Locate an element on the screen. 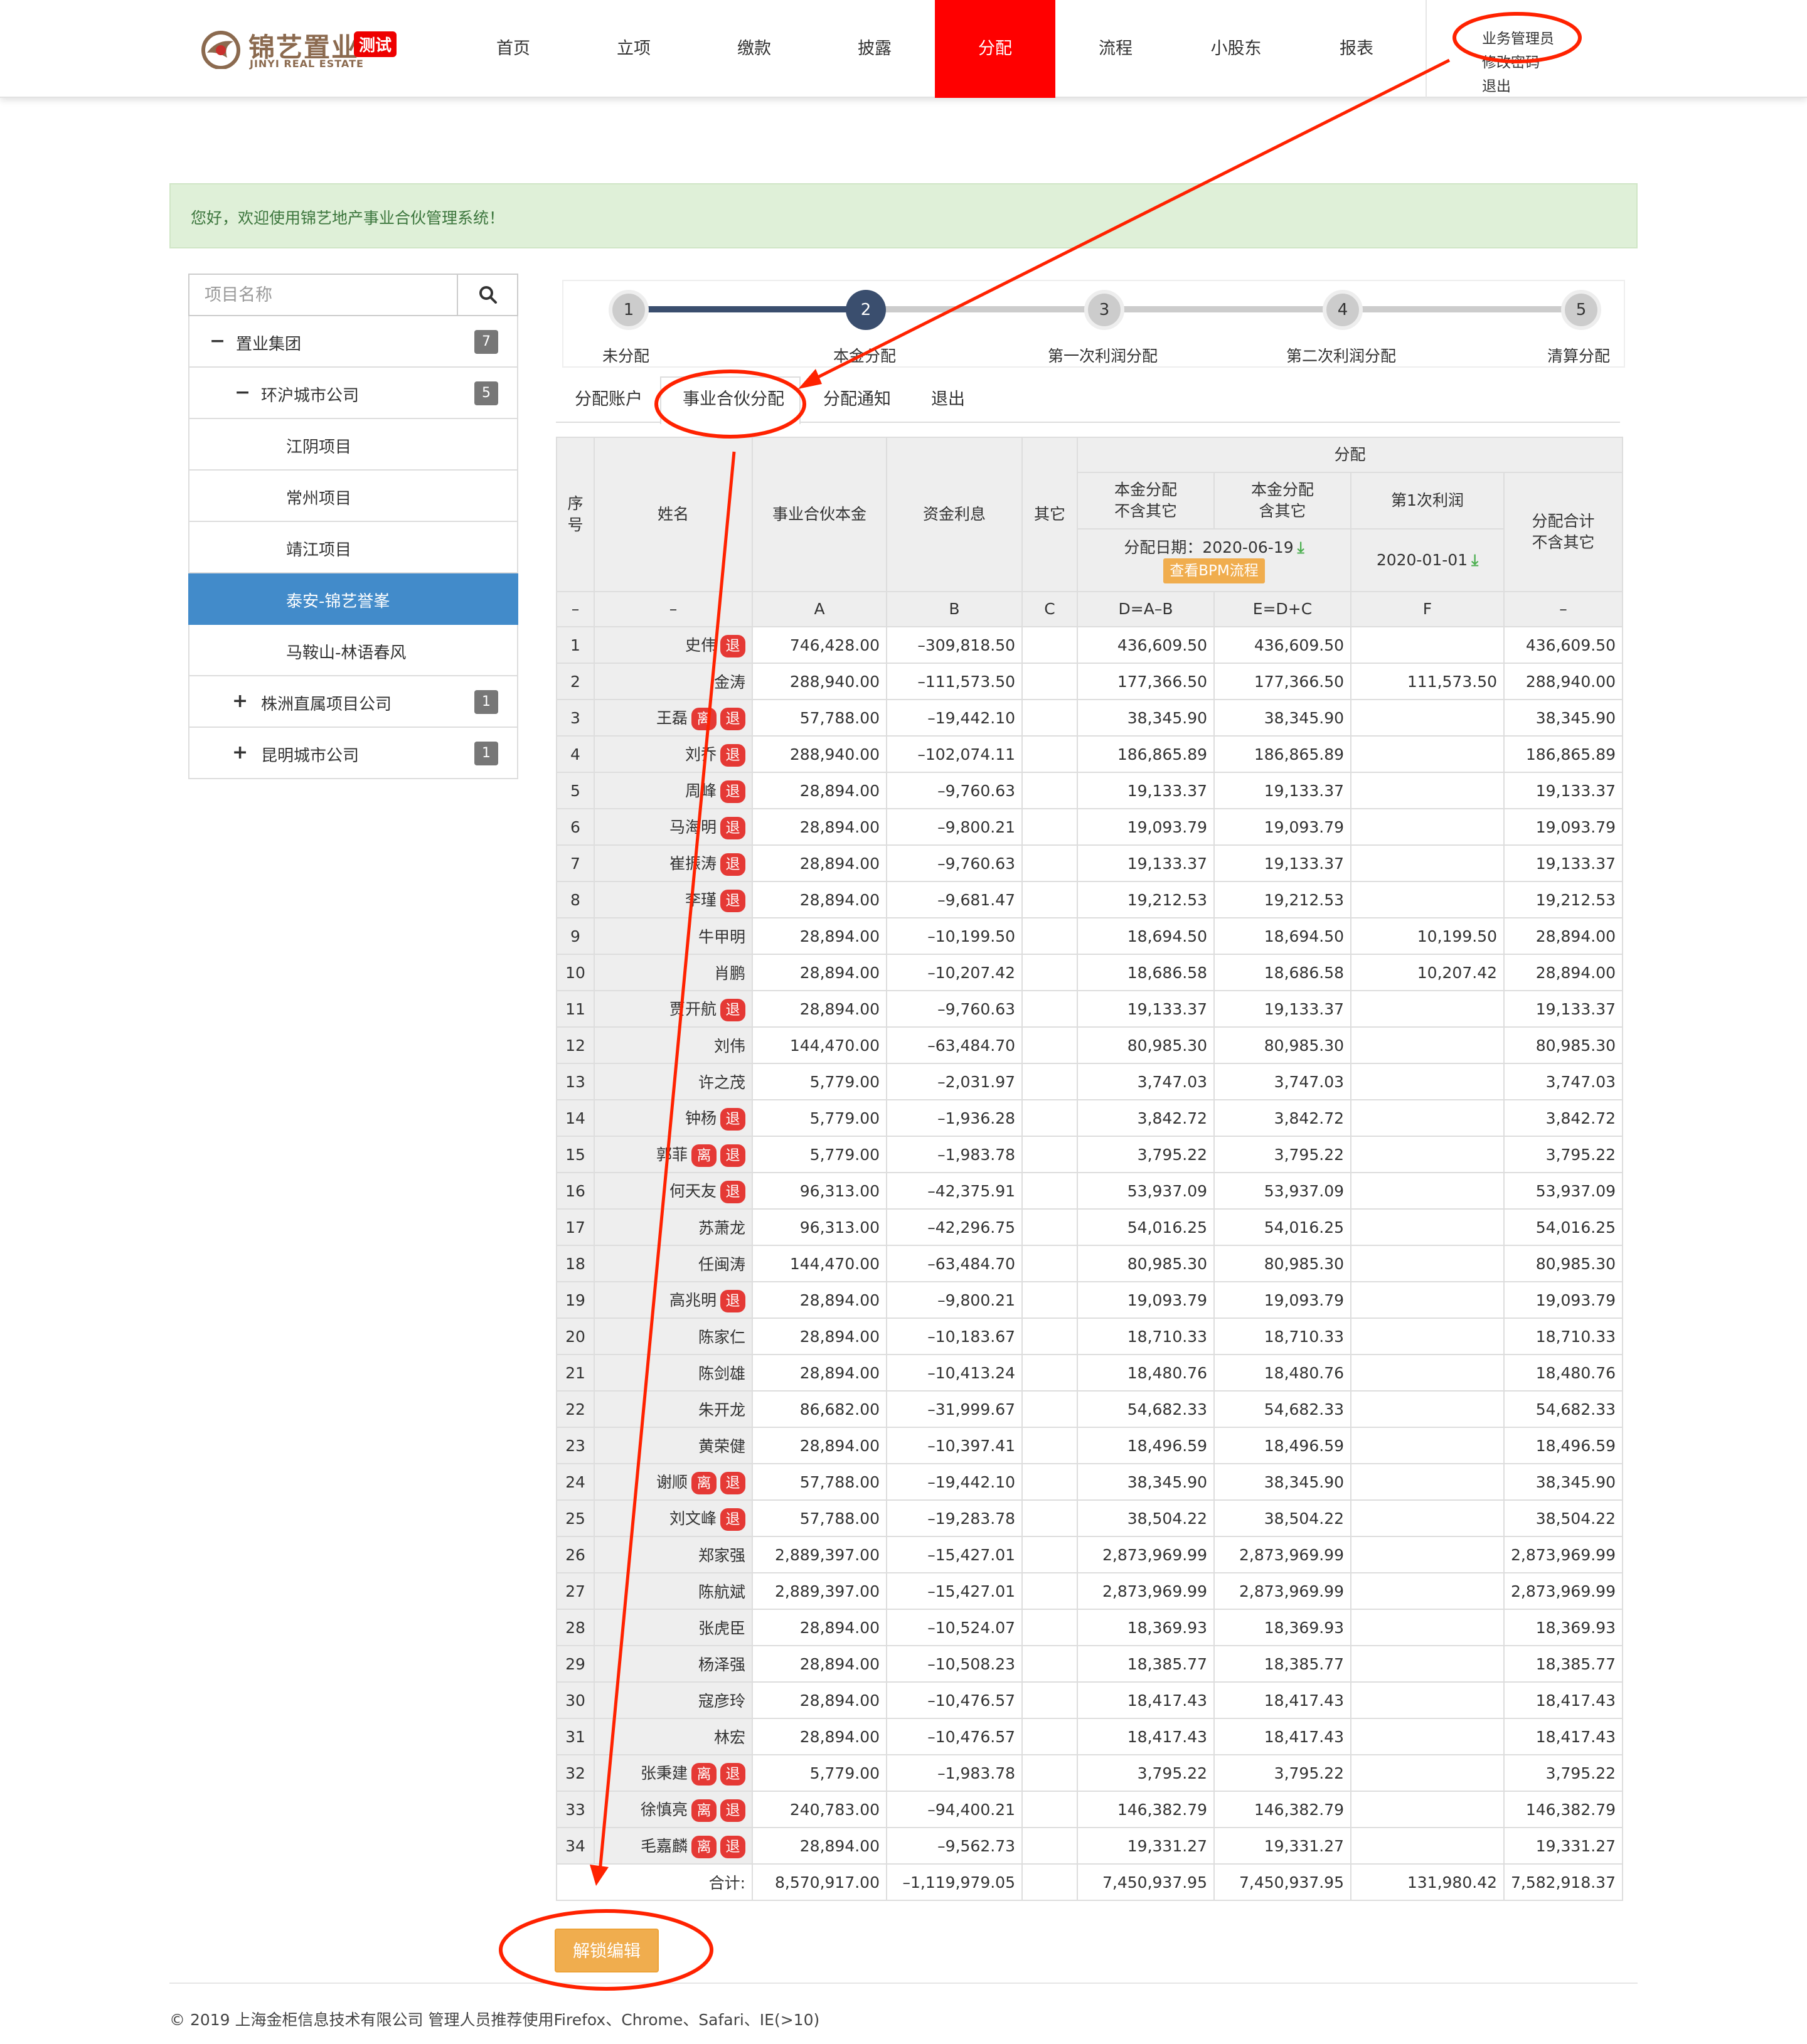 This screenshot has width=1807, height=2044. tree-node-project-selected: 泰安-锦艺誉峯 is located at coordinates (353, 599).